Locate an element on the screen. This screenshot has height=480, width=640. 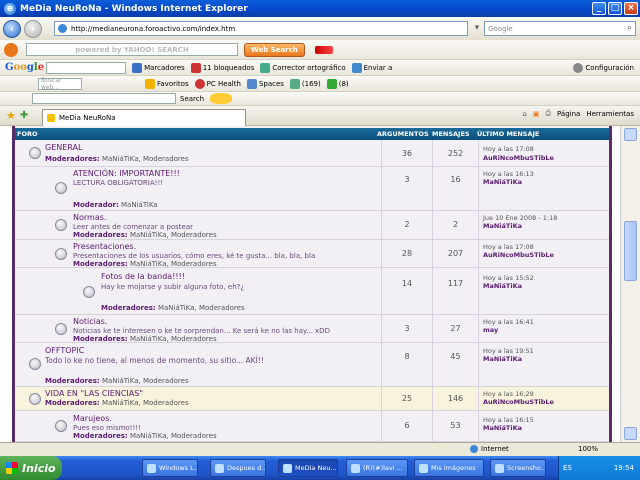
search-icon: ⌕ is located at coordinates (629, 28).